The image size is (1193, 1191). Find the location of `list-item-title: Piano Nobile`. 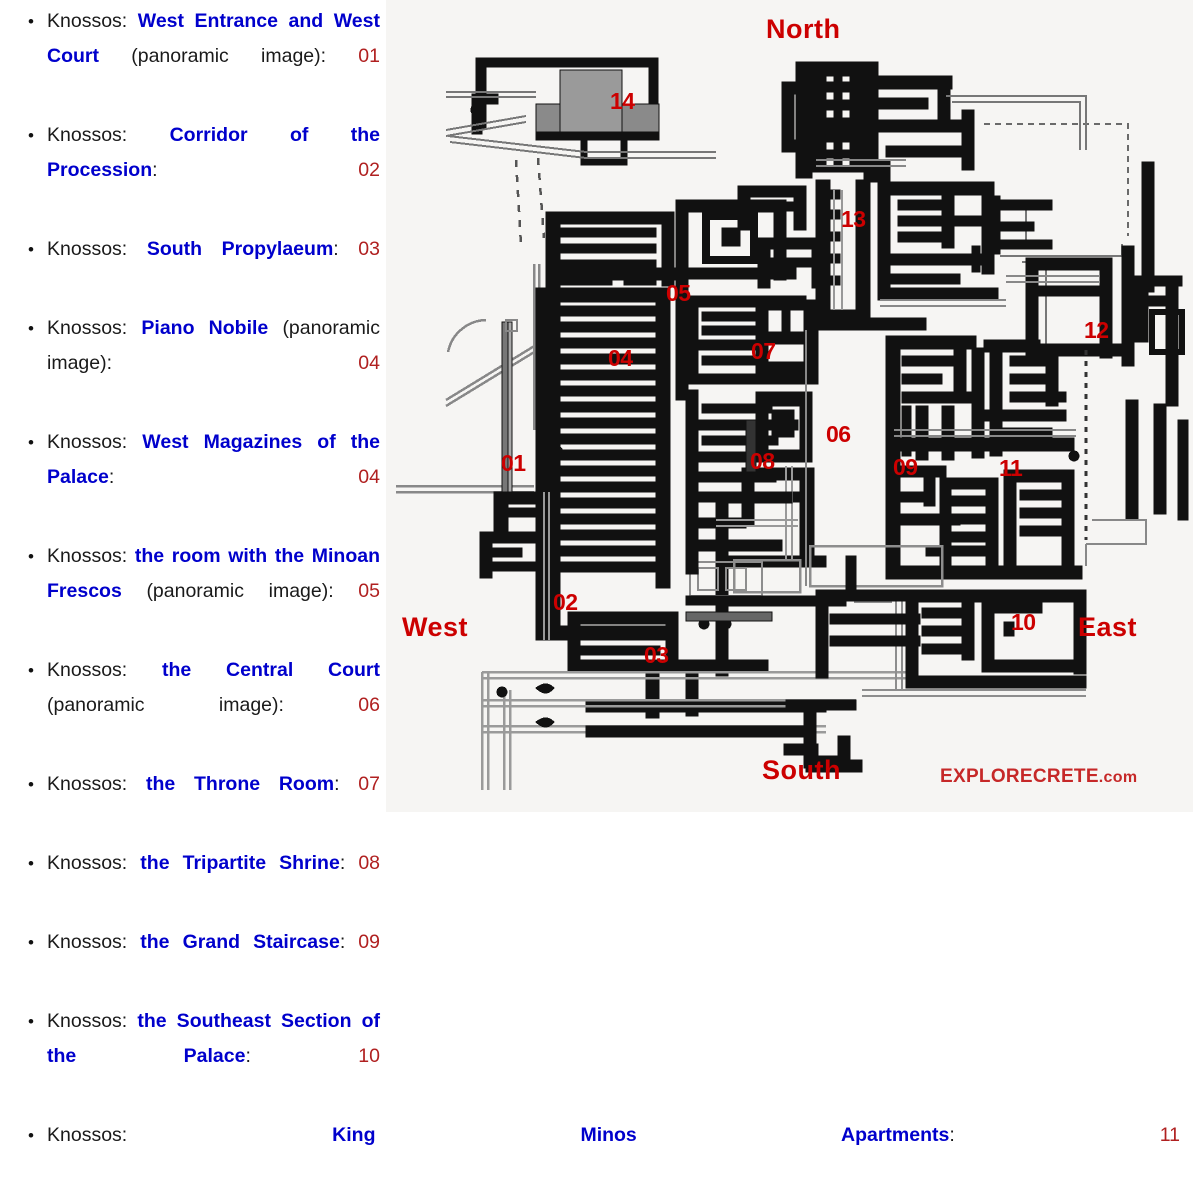

list-item-title: Piano Nobile is located at coordinates (204, 328).